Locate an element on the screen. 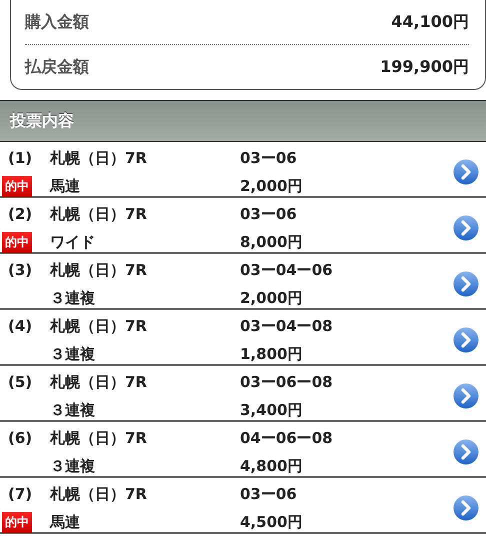 This screenshot has width=486, height=546. bet-amount: 1,800円 is located at coordinates (272, 354).